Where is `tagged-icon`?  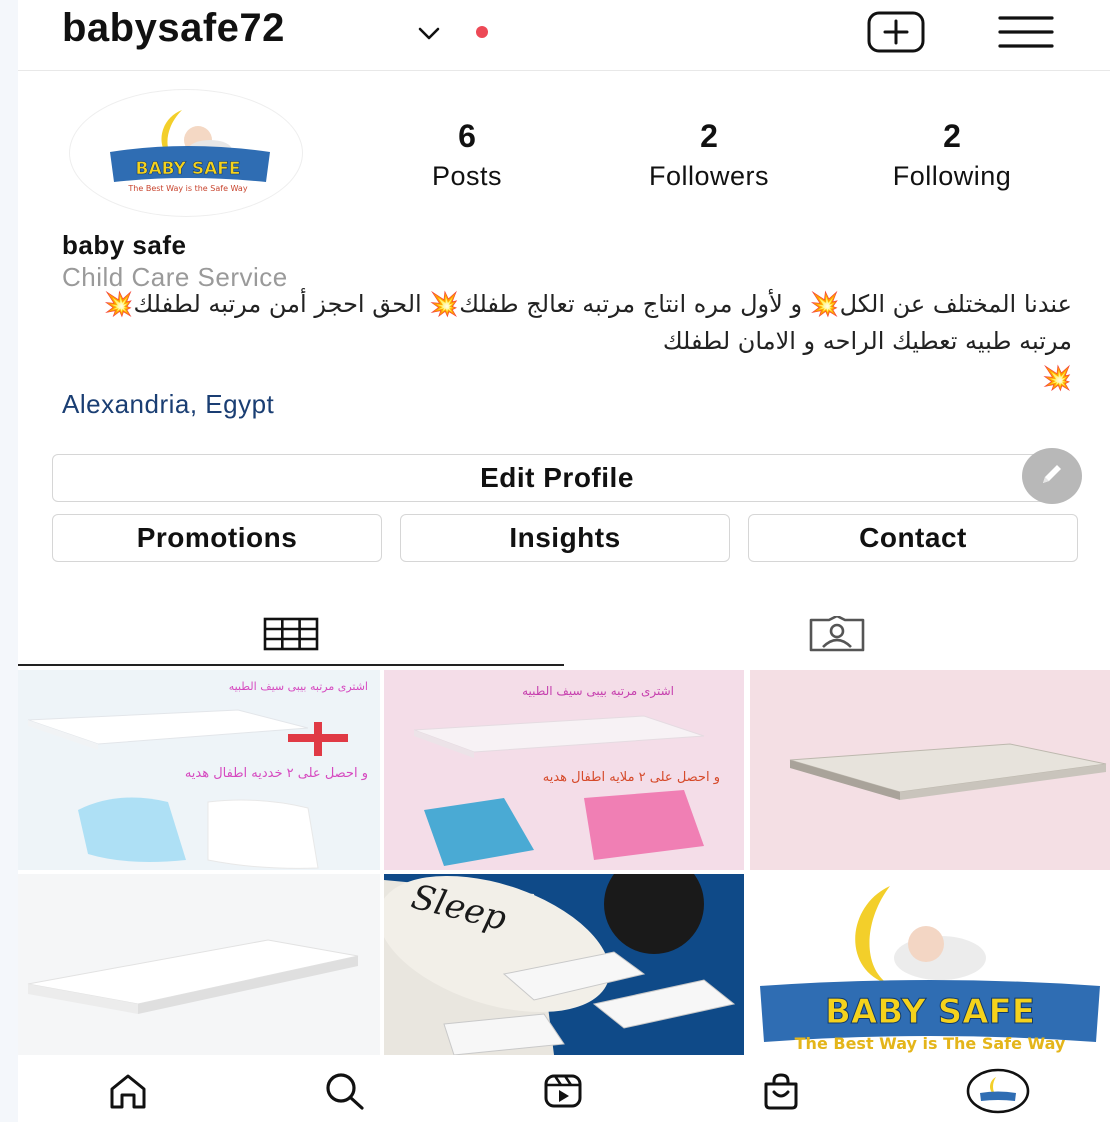
tagged-icon is located at coordinates (837, 635).